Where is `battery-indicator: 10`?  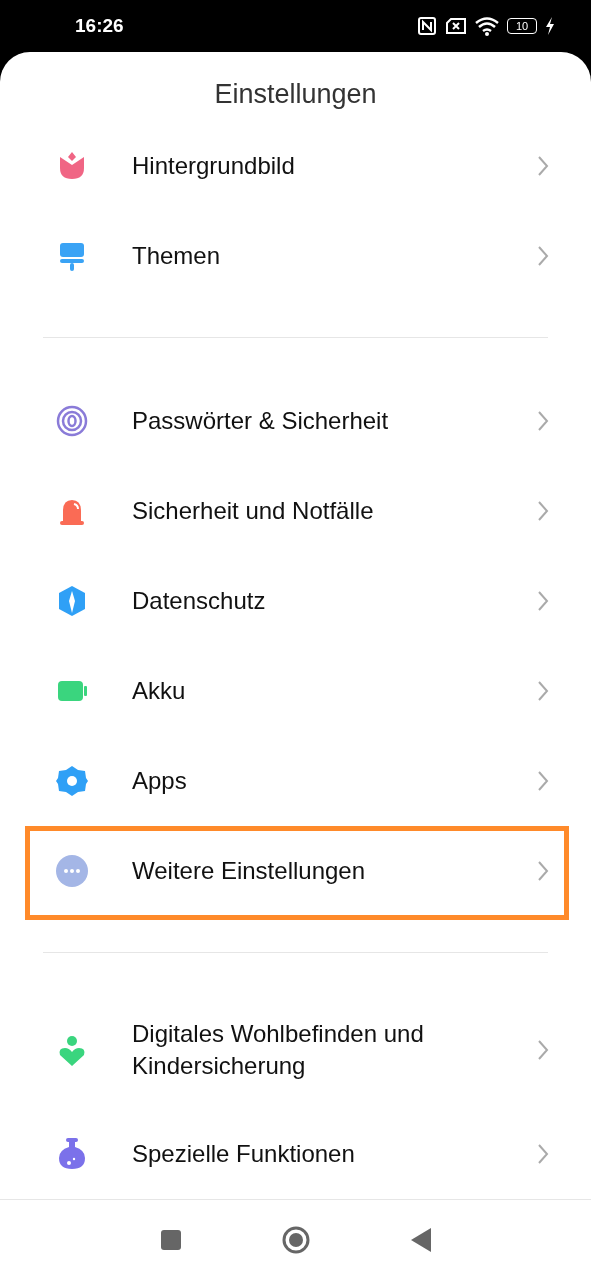 battery-indicator: 10 is located at coordinates (522, 26).